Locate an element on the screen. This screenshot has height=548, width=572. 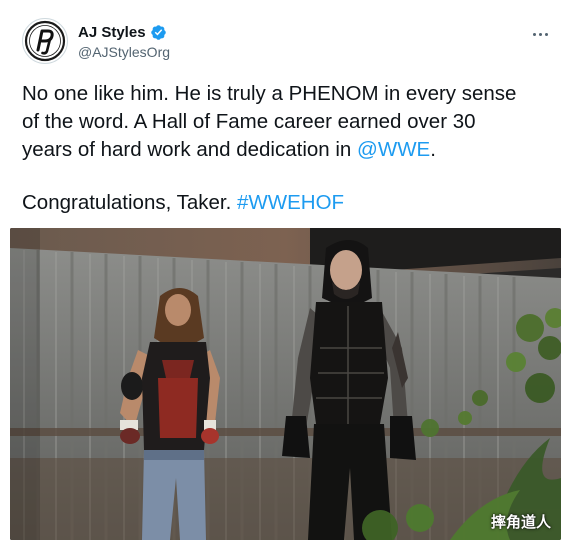
tweet-paragraph-2: Congratulations, Taker. #WWEHOF is located at coordinates (287, 203).